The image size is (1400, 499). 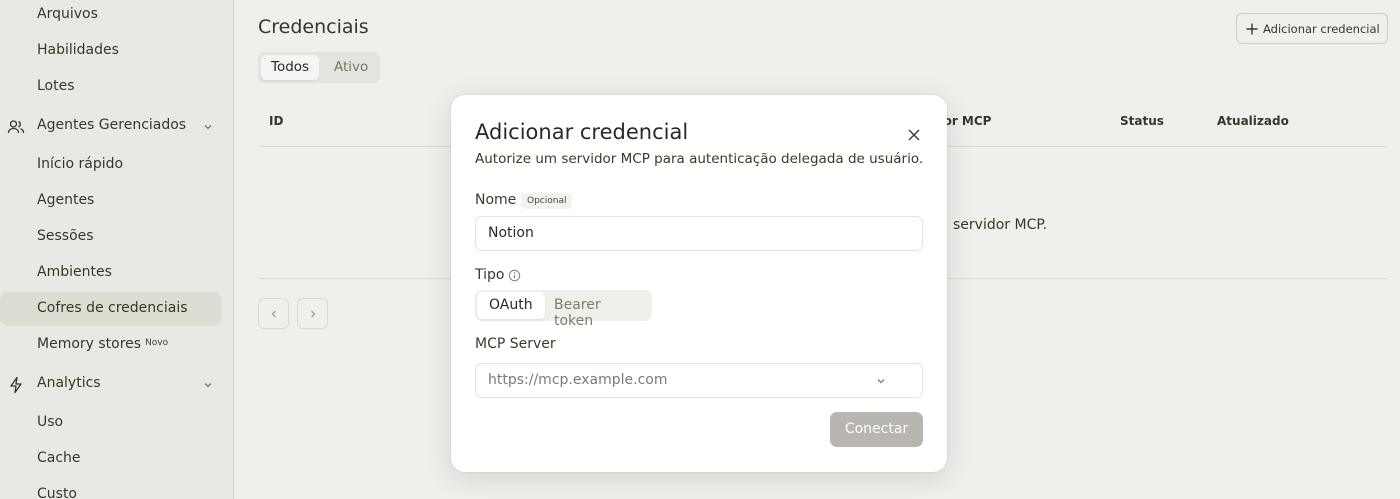 What do you see at coordinates (876, 429) in the screenshot?
I see `connect-button: Conectar` at bounding box center [876, 429].